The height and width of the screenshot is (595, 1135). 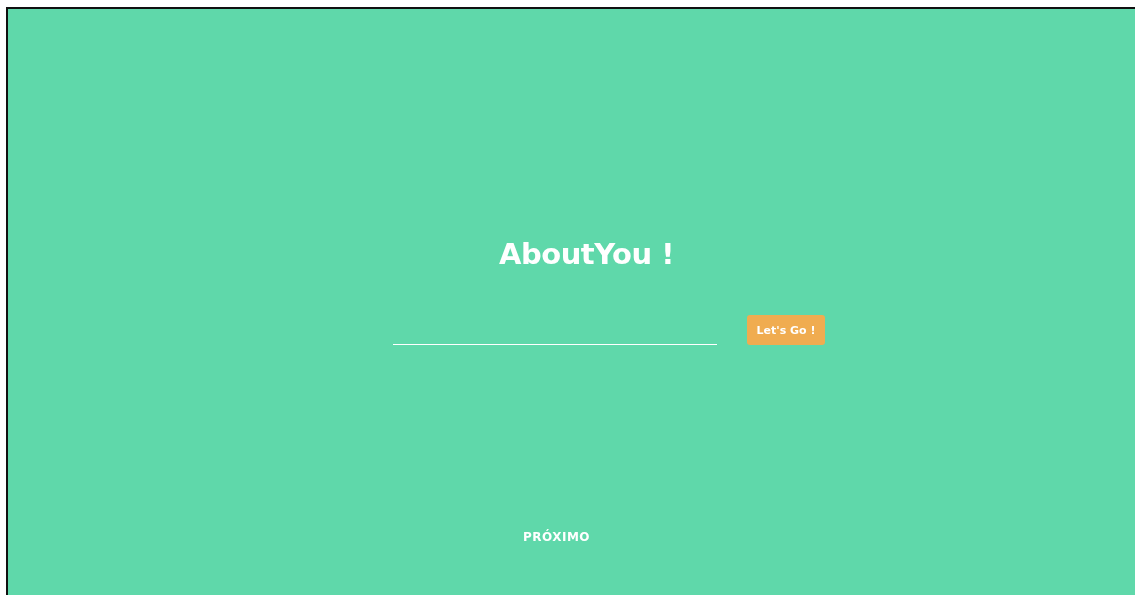 What do you see at coordinates (556, 537) in the screenshot?
I see `next-link: PRÓXIMO` at bounding box center [556, 537].